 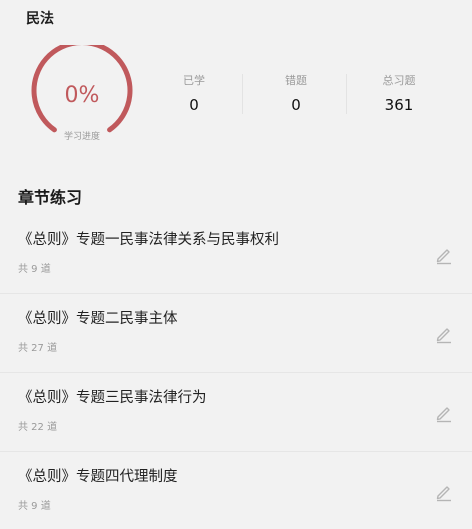 What do you see at coordinates (399, 80) in the screenshot?
I see `stat-label: 总习题` at bounding box center [399, 80].